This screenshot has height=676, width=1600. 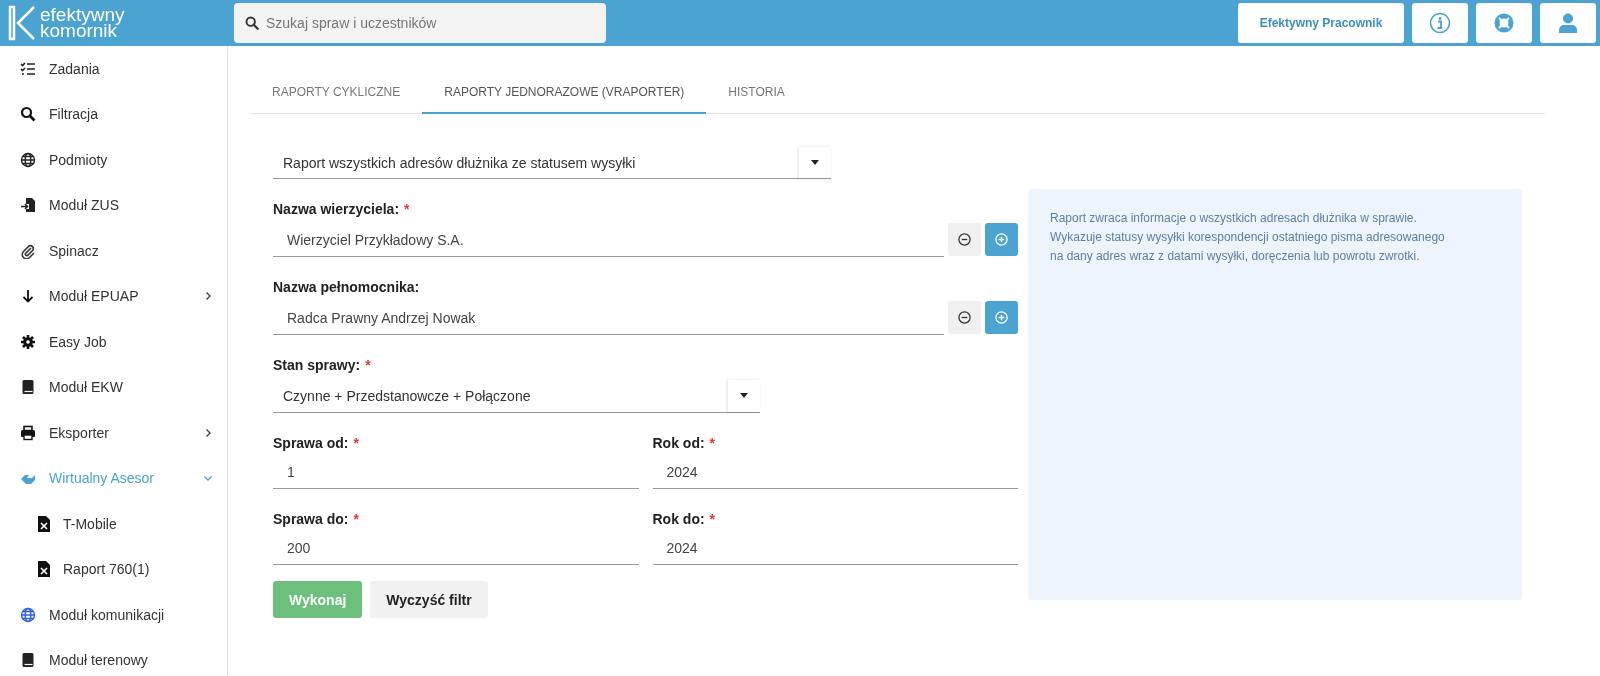 I want to click on input-field: 1, so click(x=456, y=472).